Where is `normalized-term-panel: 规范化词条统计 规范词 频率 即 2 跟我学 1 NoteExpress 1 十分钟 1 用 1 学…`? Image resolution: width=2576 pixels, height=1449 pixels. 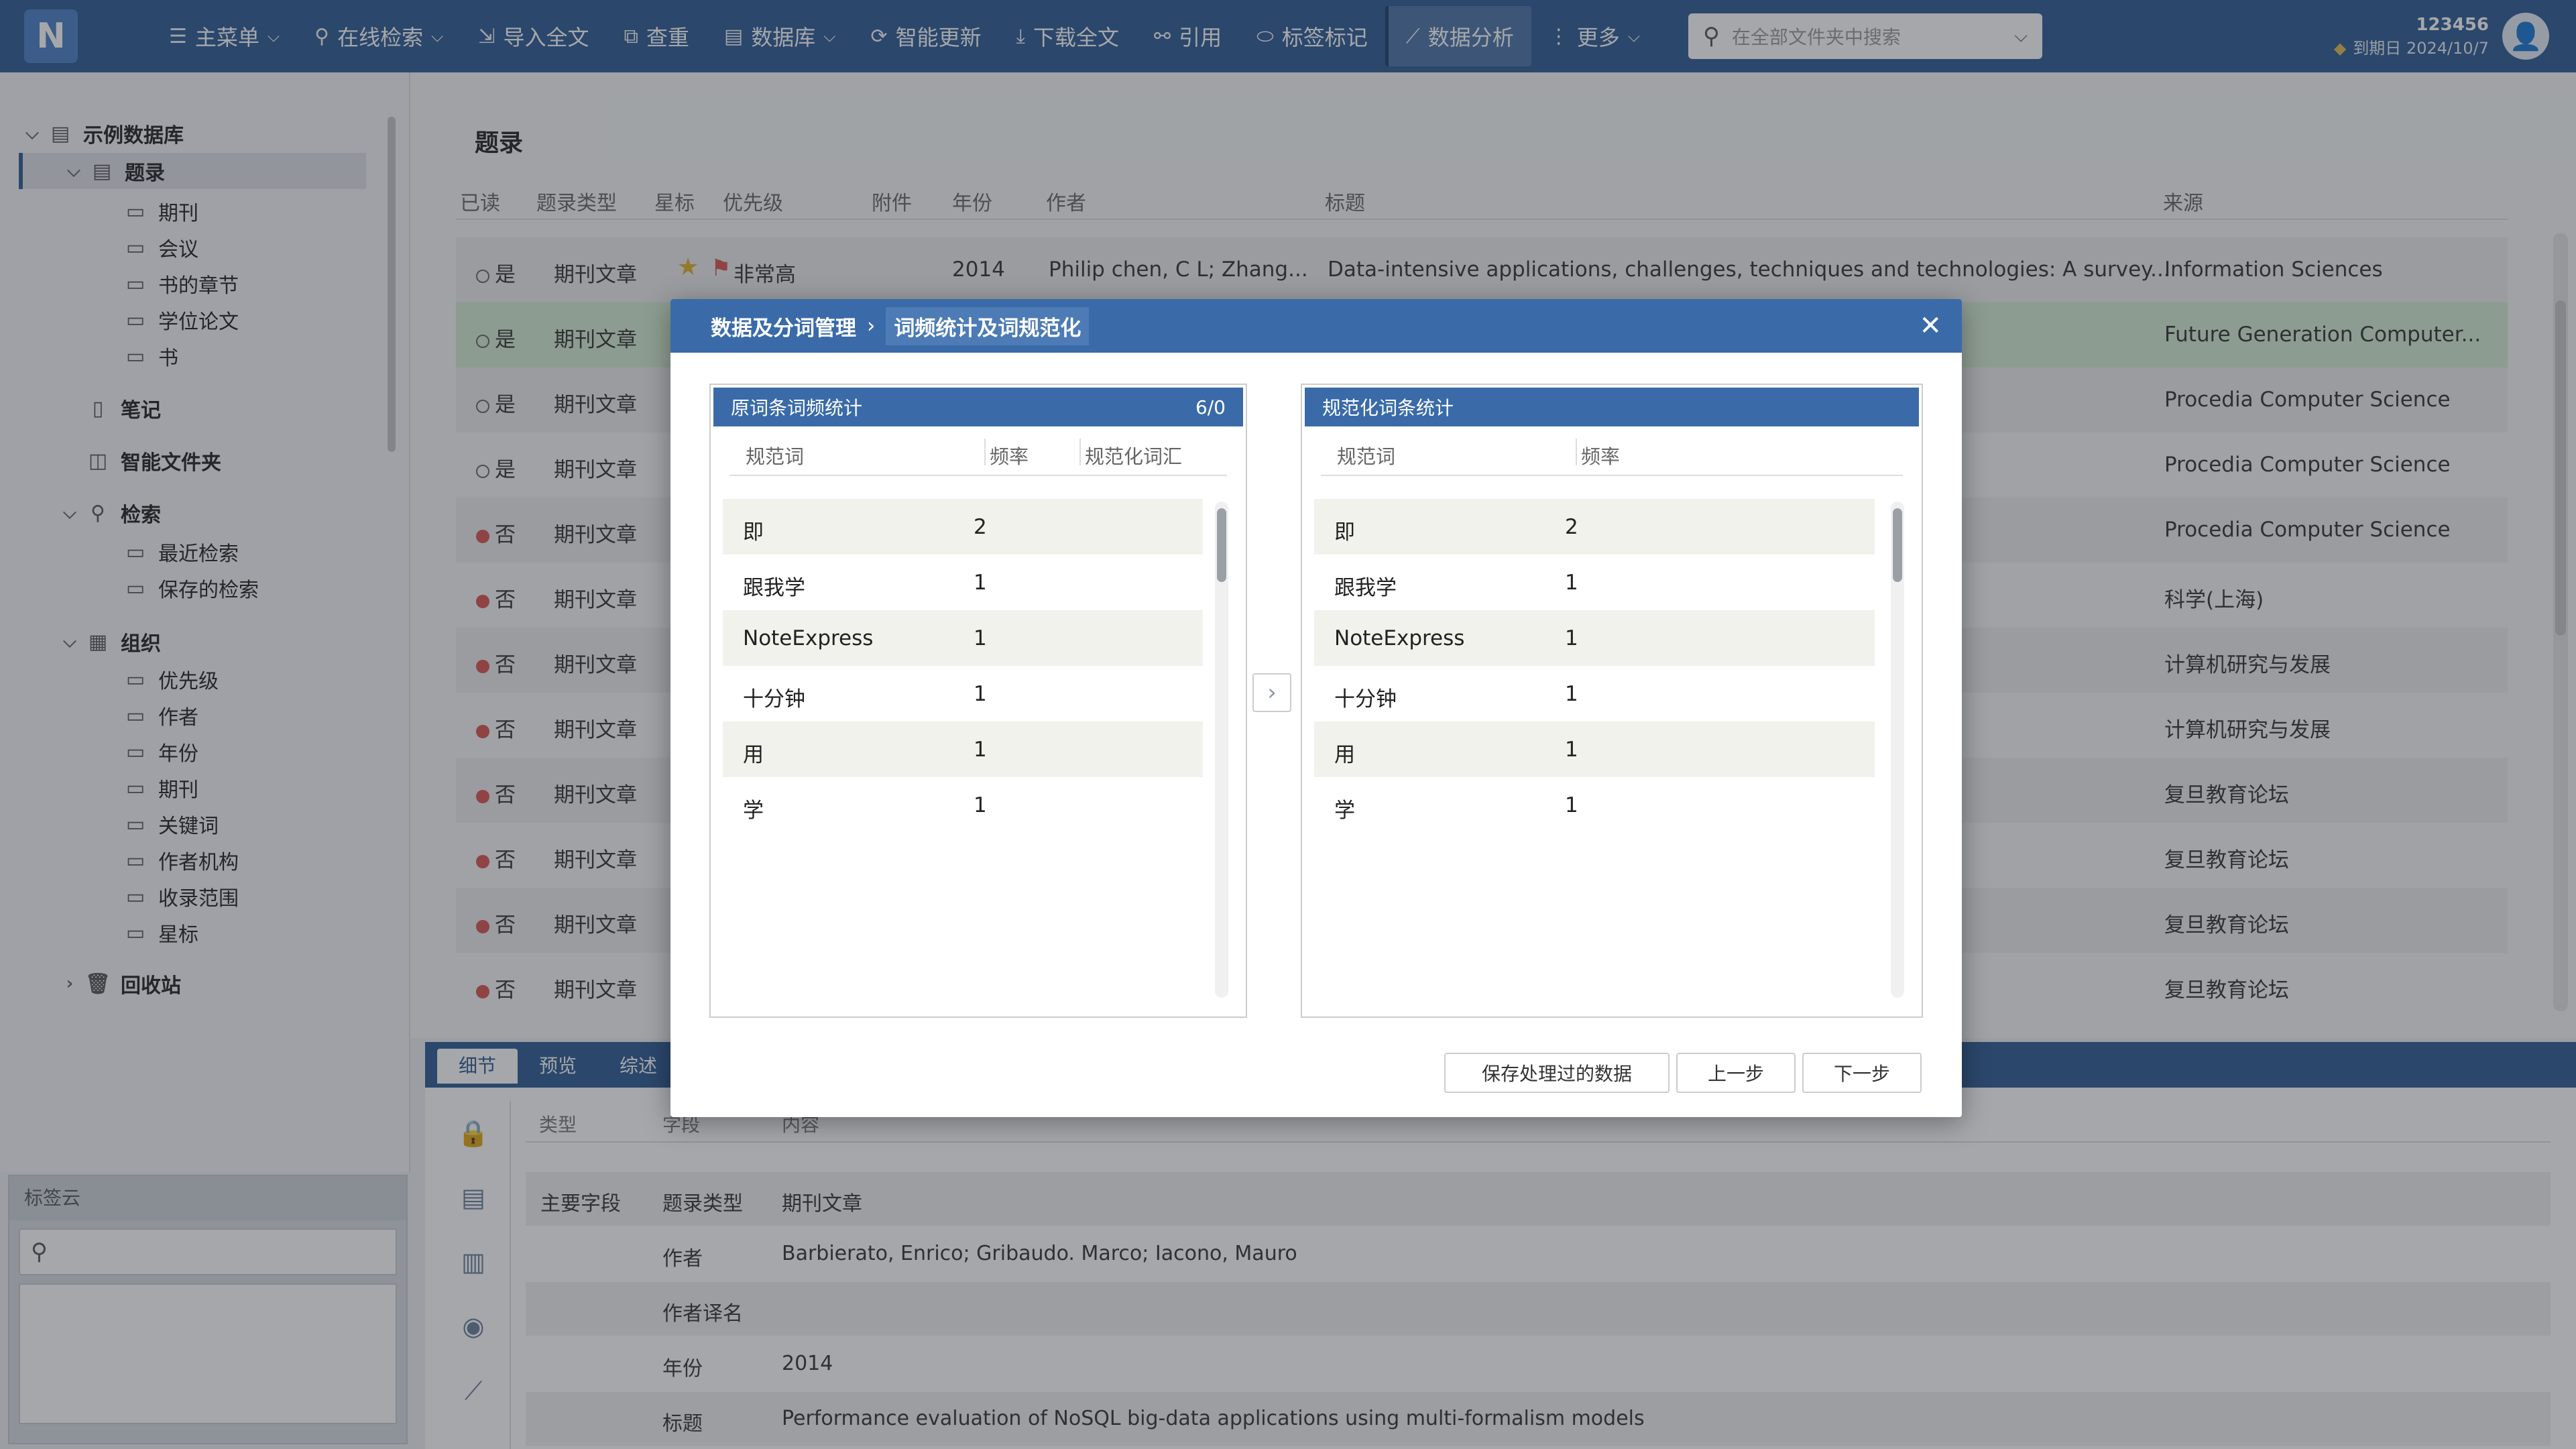 normalized-term-panel: 规范化词条统计 规范词 频率 即 2 跟我学 1 NoteExpress 1 十分钟 1 用 1 学… is located at coordinates (1612, 701).